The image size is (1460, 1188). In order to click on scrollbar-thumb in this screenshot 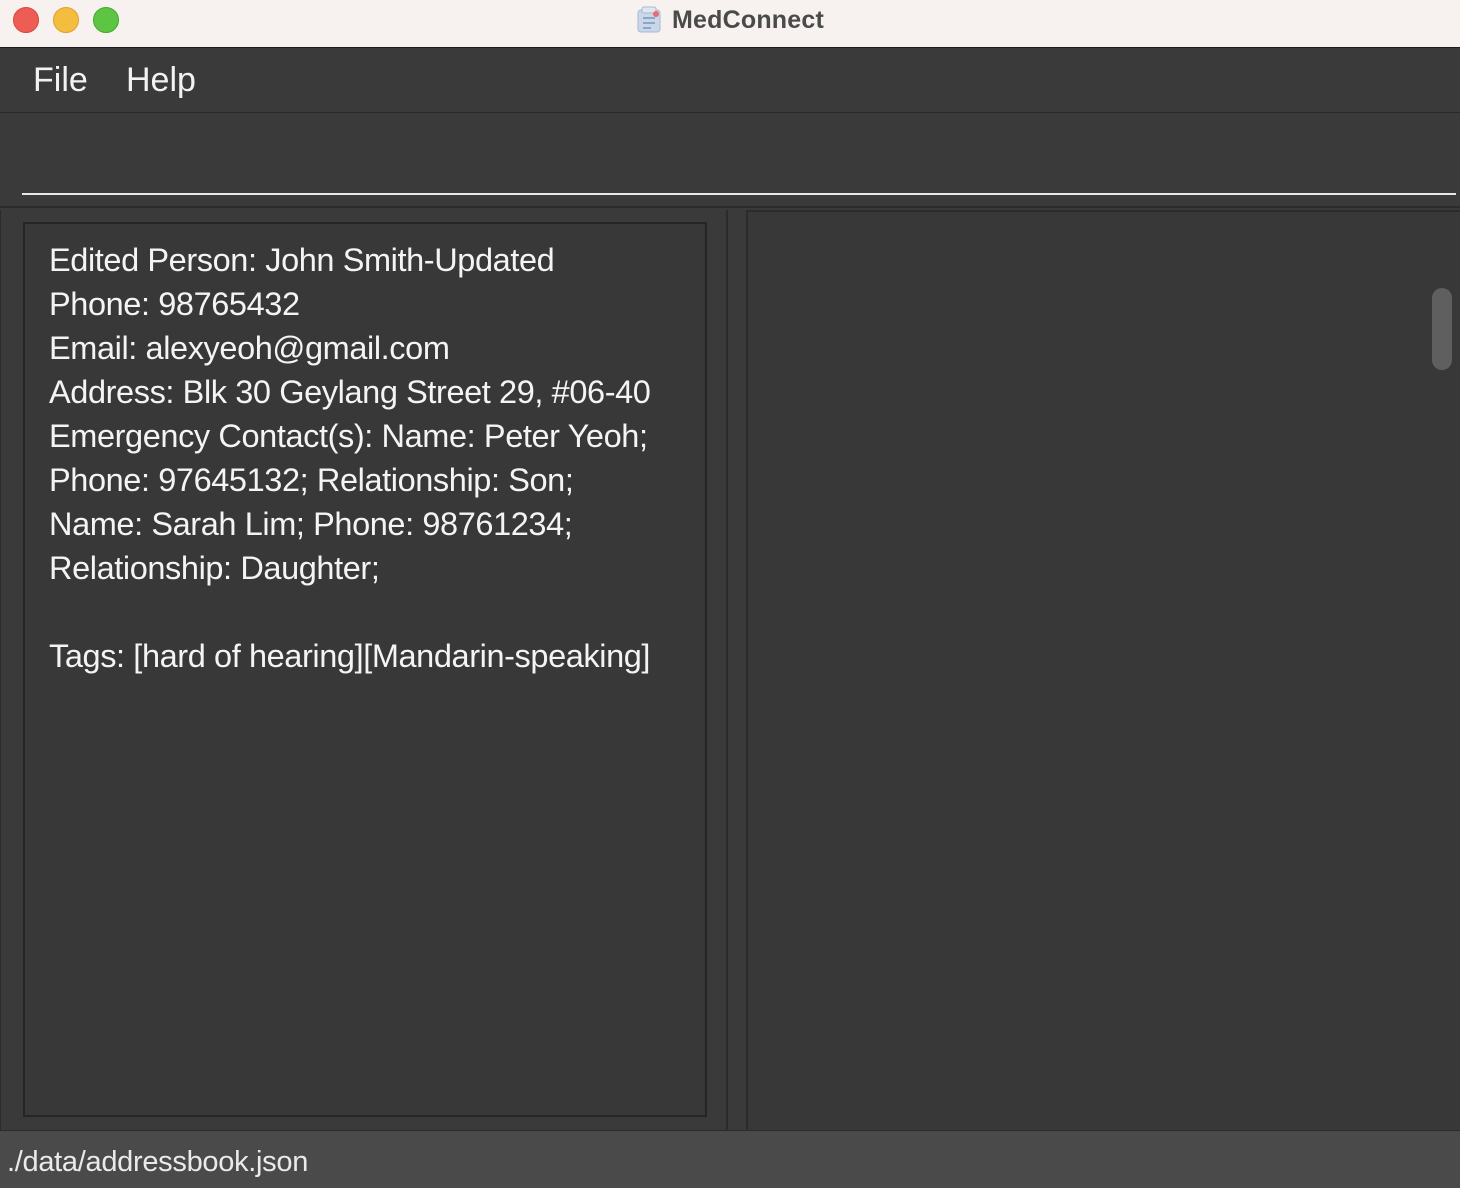, I will do `click(1442, 329)`.